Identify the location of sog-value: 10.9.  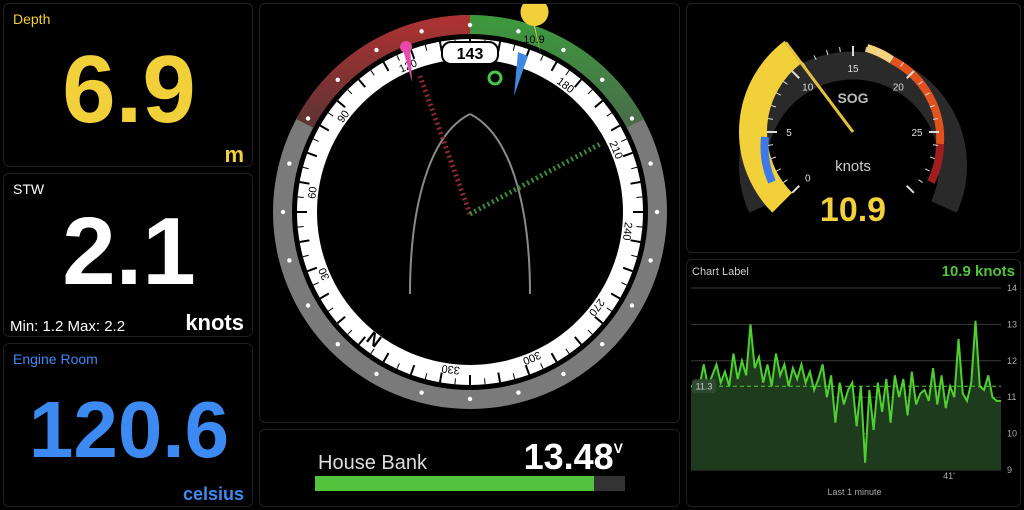
(853, 210).